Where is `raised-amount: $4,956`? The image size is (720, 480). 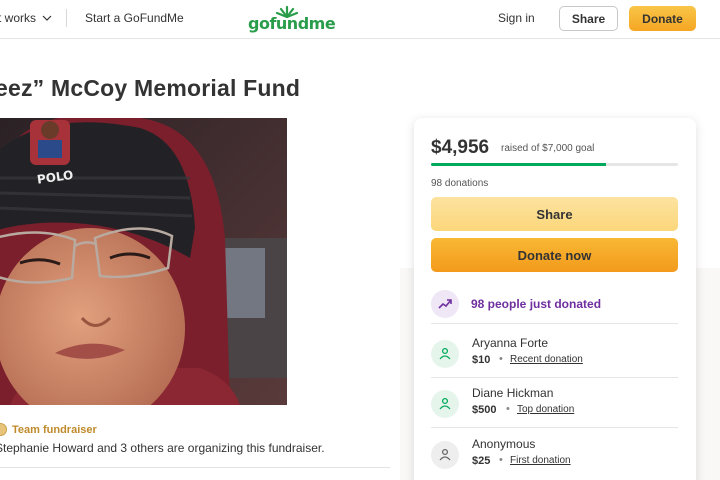 raised-amount: $4,956 is located at coordinates (460, 147).